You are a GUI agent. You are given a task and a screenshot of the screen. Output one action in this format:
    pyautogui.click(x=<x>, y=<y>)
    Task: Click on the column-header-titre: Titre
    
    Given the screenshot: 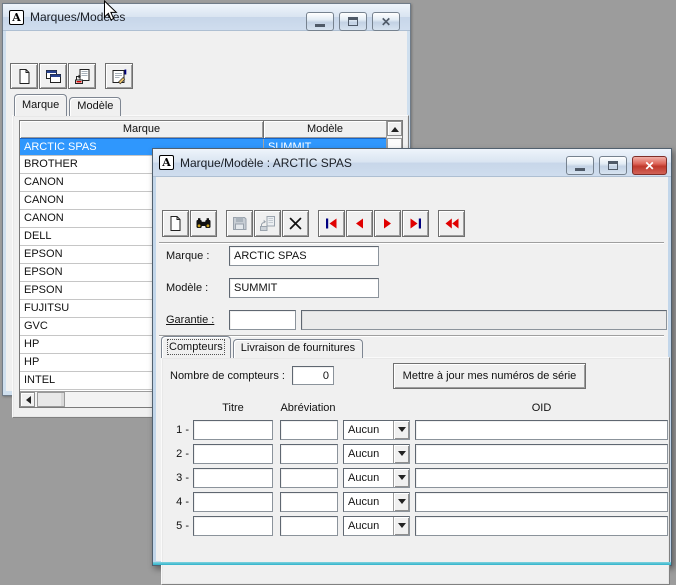 What is the action you would take?
    pyautogui.click(x=233, y=408)
    